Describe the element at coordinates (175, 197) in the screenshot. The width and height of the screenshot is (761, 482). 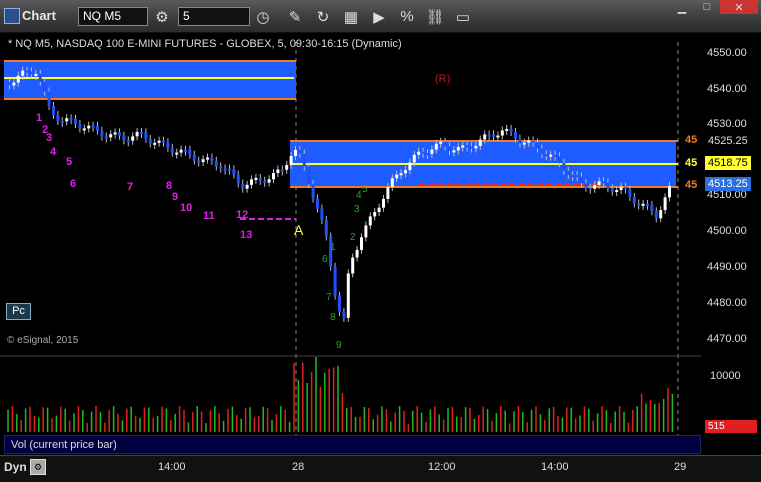
I see `seq-number-magenta: 9` at that location.